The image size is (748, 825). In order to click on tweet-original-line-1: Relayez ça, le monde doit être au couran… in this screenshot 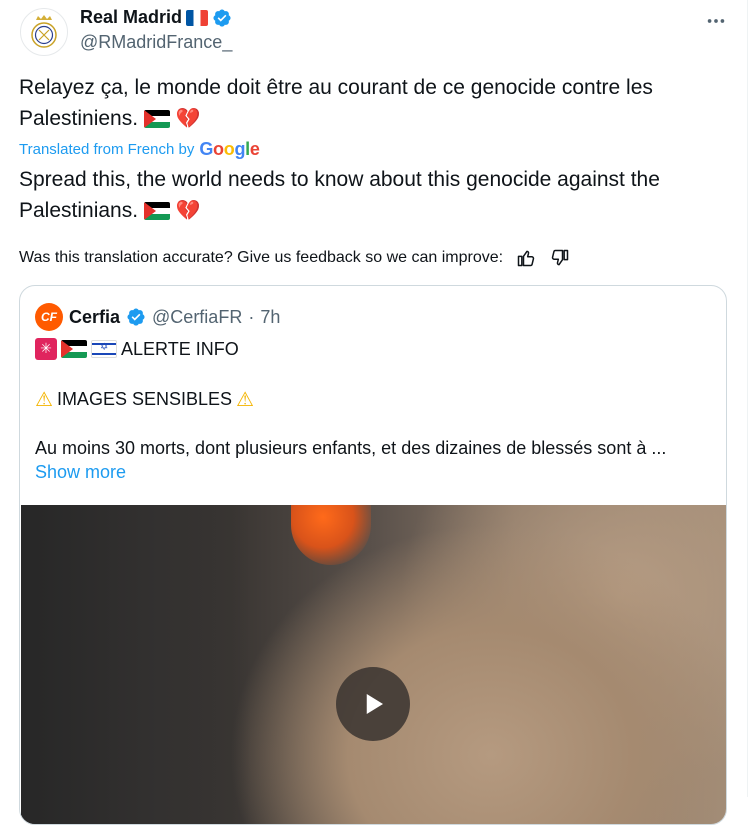, I will do `click(336, 87)`.